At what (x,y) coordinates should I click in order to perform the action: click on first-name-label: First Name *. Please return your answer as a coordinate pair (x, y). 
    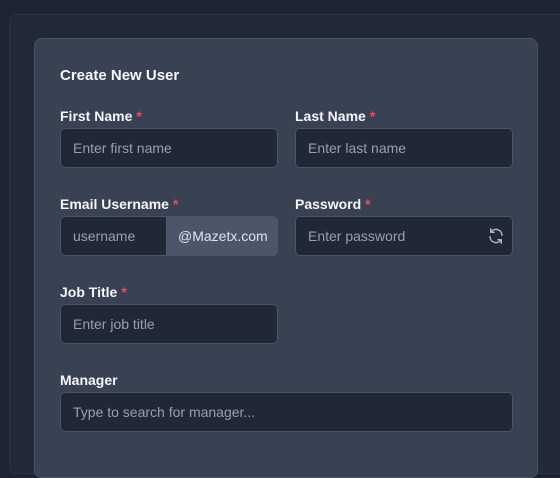
    Looking at the image, I should click on (169, 117).